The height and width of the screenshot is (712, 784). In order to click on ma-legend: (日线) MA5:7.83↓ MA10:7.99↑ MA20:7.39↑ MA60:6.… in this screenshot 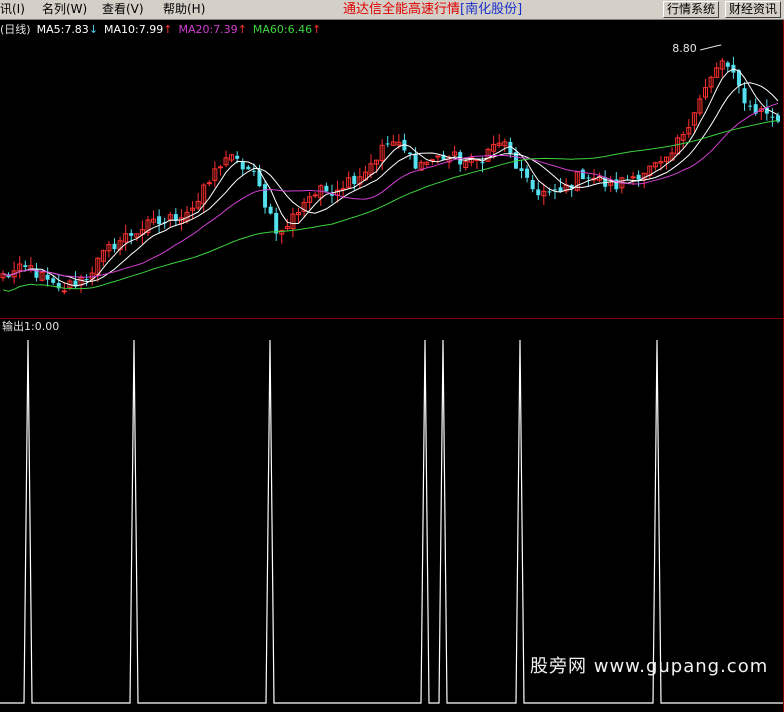, I will do `click(163, 30)`.